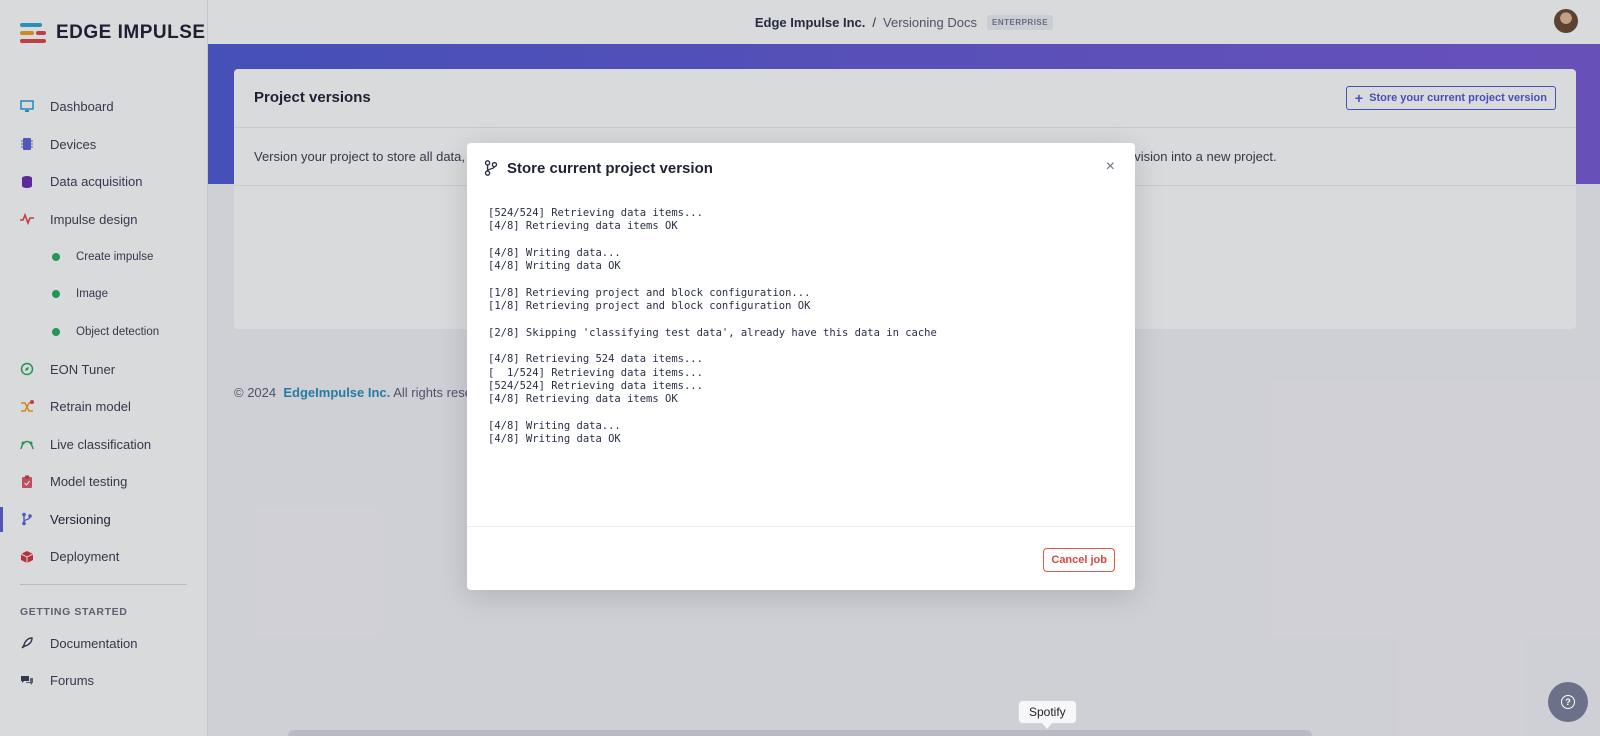 The width and height of the screenshot is (1600, 736). Describe the element at coordinates (800, 733) in the screenshot. I see `dock` at that location.